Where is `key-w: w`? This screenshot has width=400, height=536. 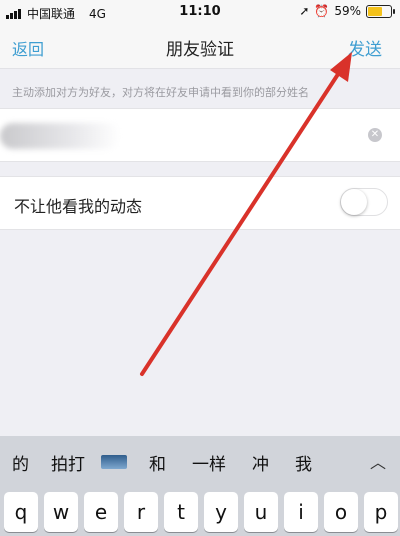 key-w: w is located at coordinates (61, 512).